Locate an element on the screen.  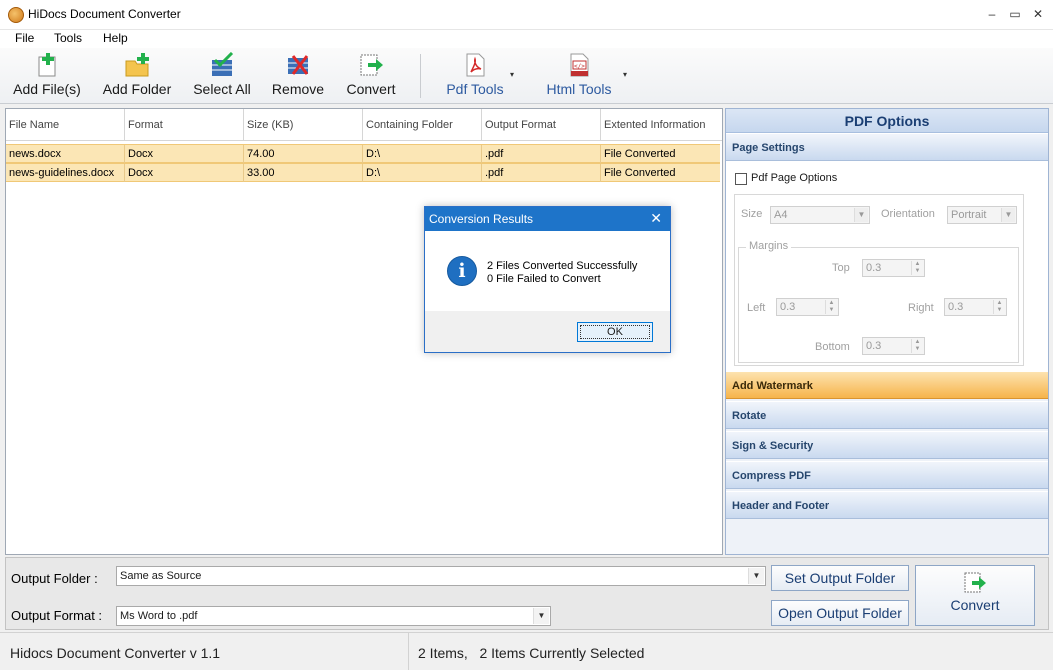
menu-help: Help is located at coordinates (115, 38).